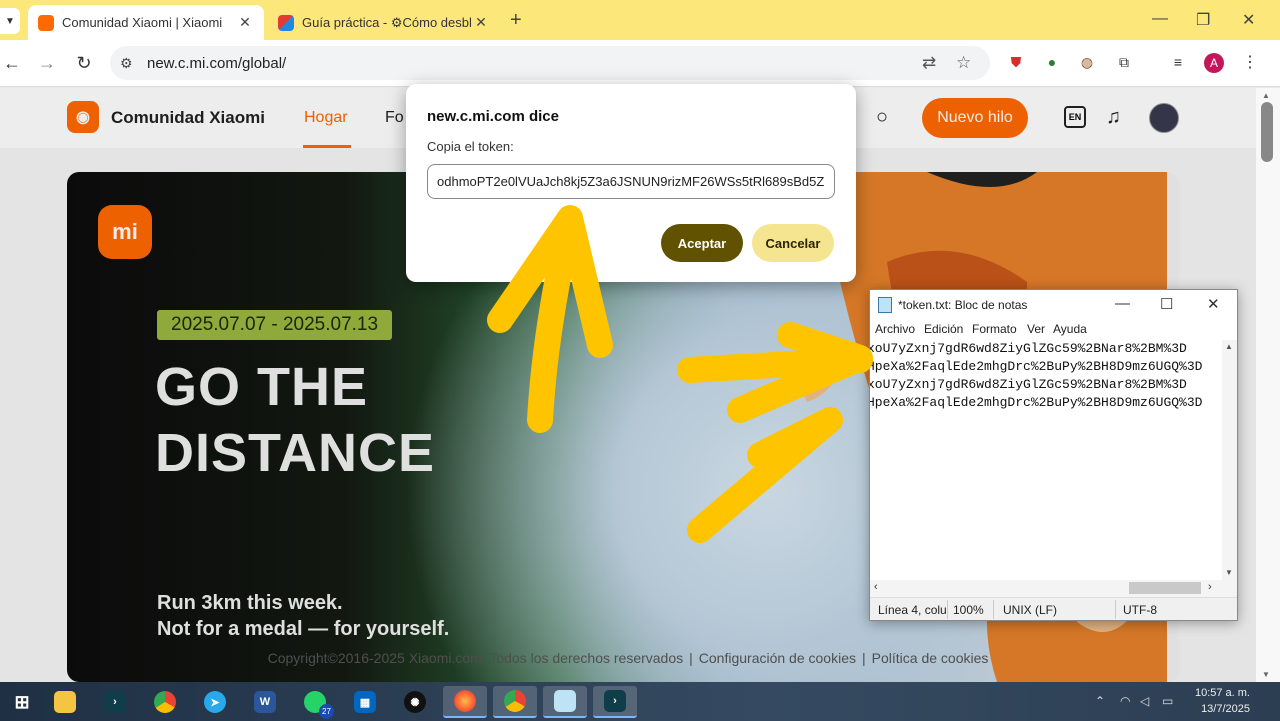 Image resolution: width=1280 pixels, height=721 pixels. I want to click on status-line-ending: UNIX (LF), so click(1030, 610).